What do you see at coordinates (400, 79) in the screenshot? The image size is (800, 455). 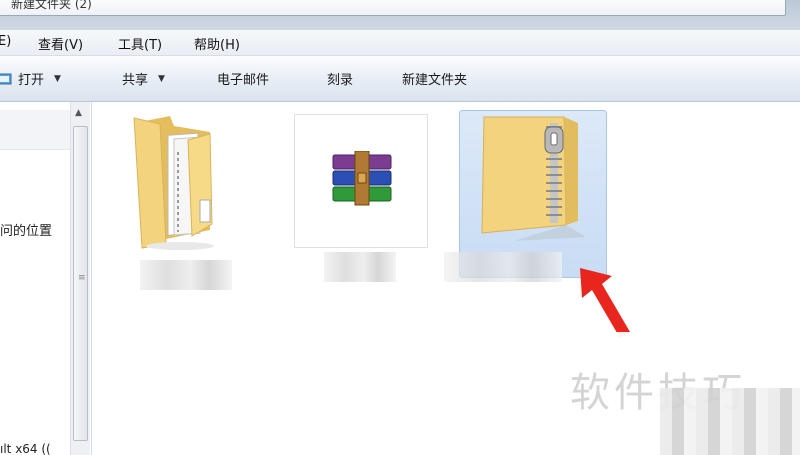 I see `command-toolbar: 打开 ▼ 共享 ▼ 电子邮件 刻录 新建文件夹` at bounding box center [400, 79].